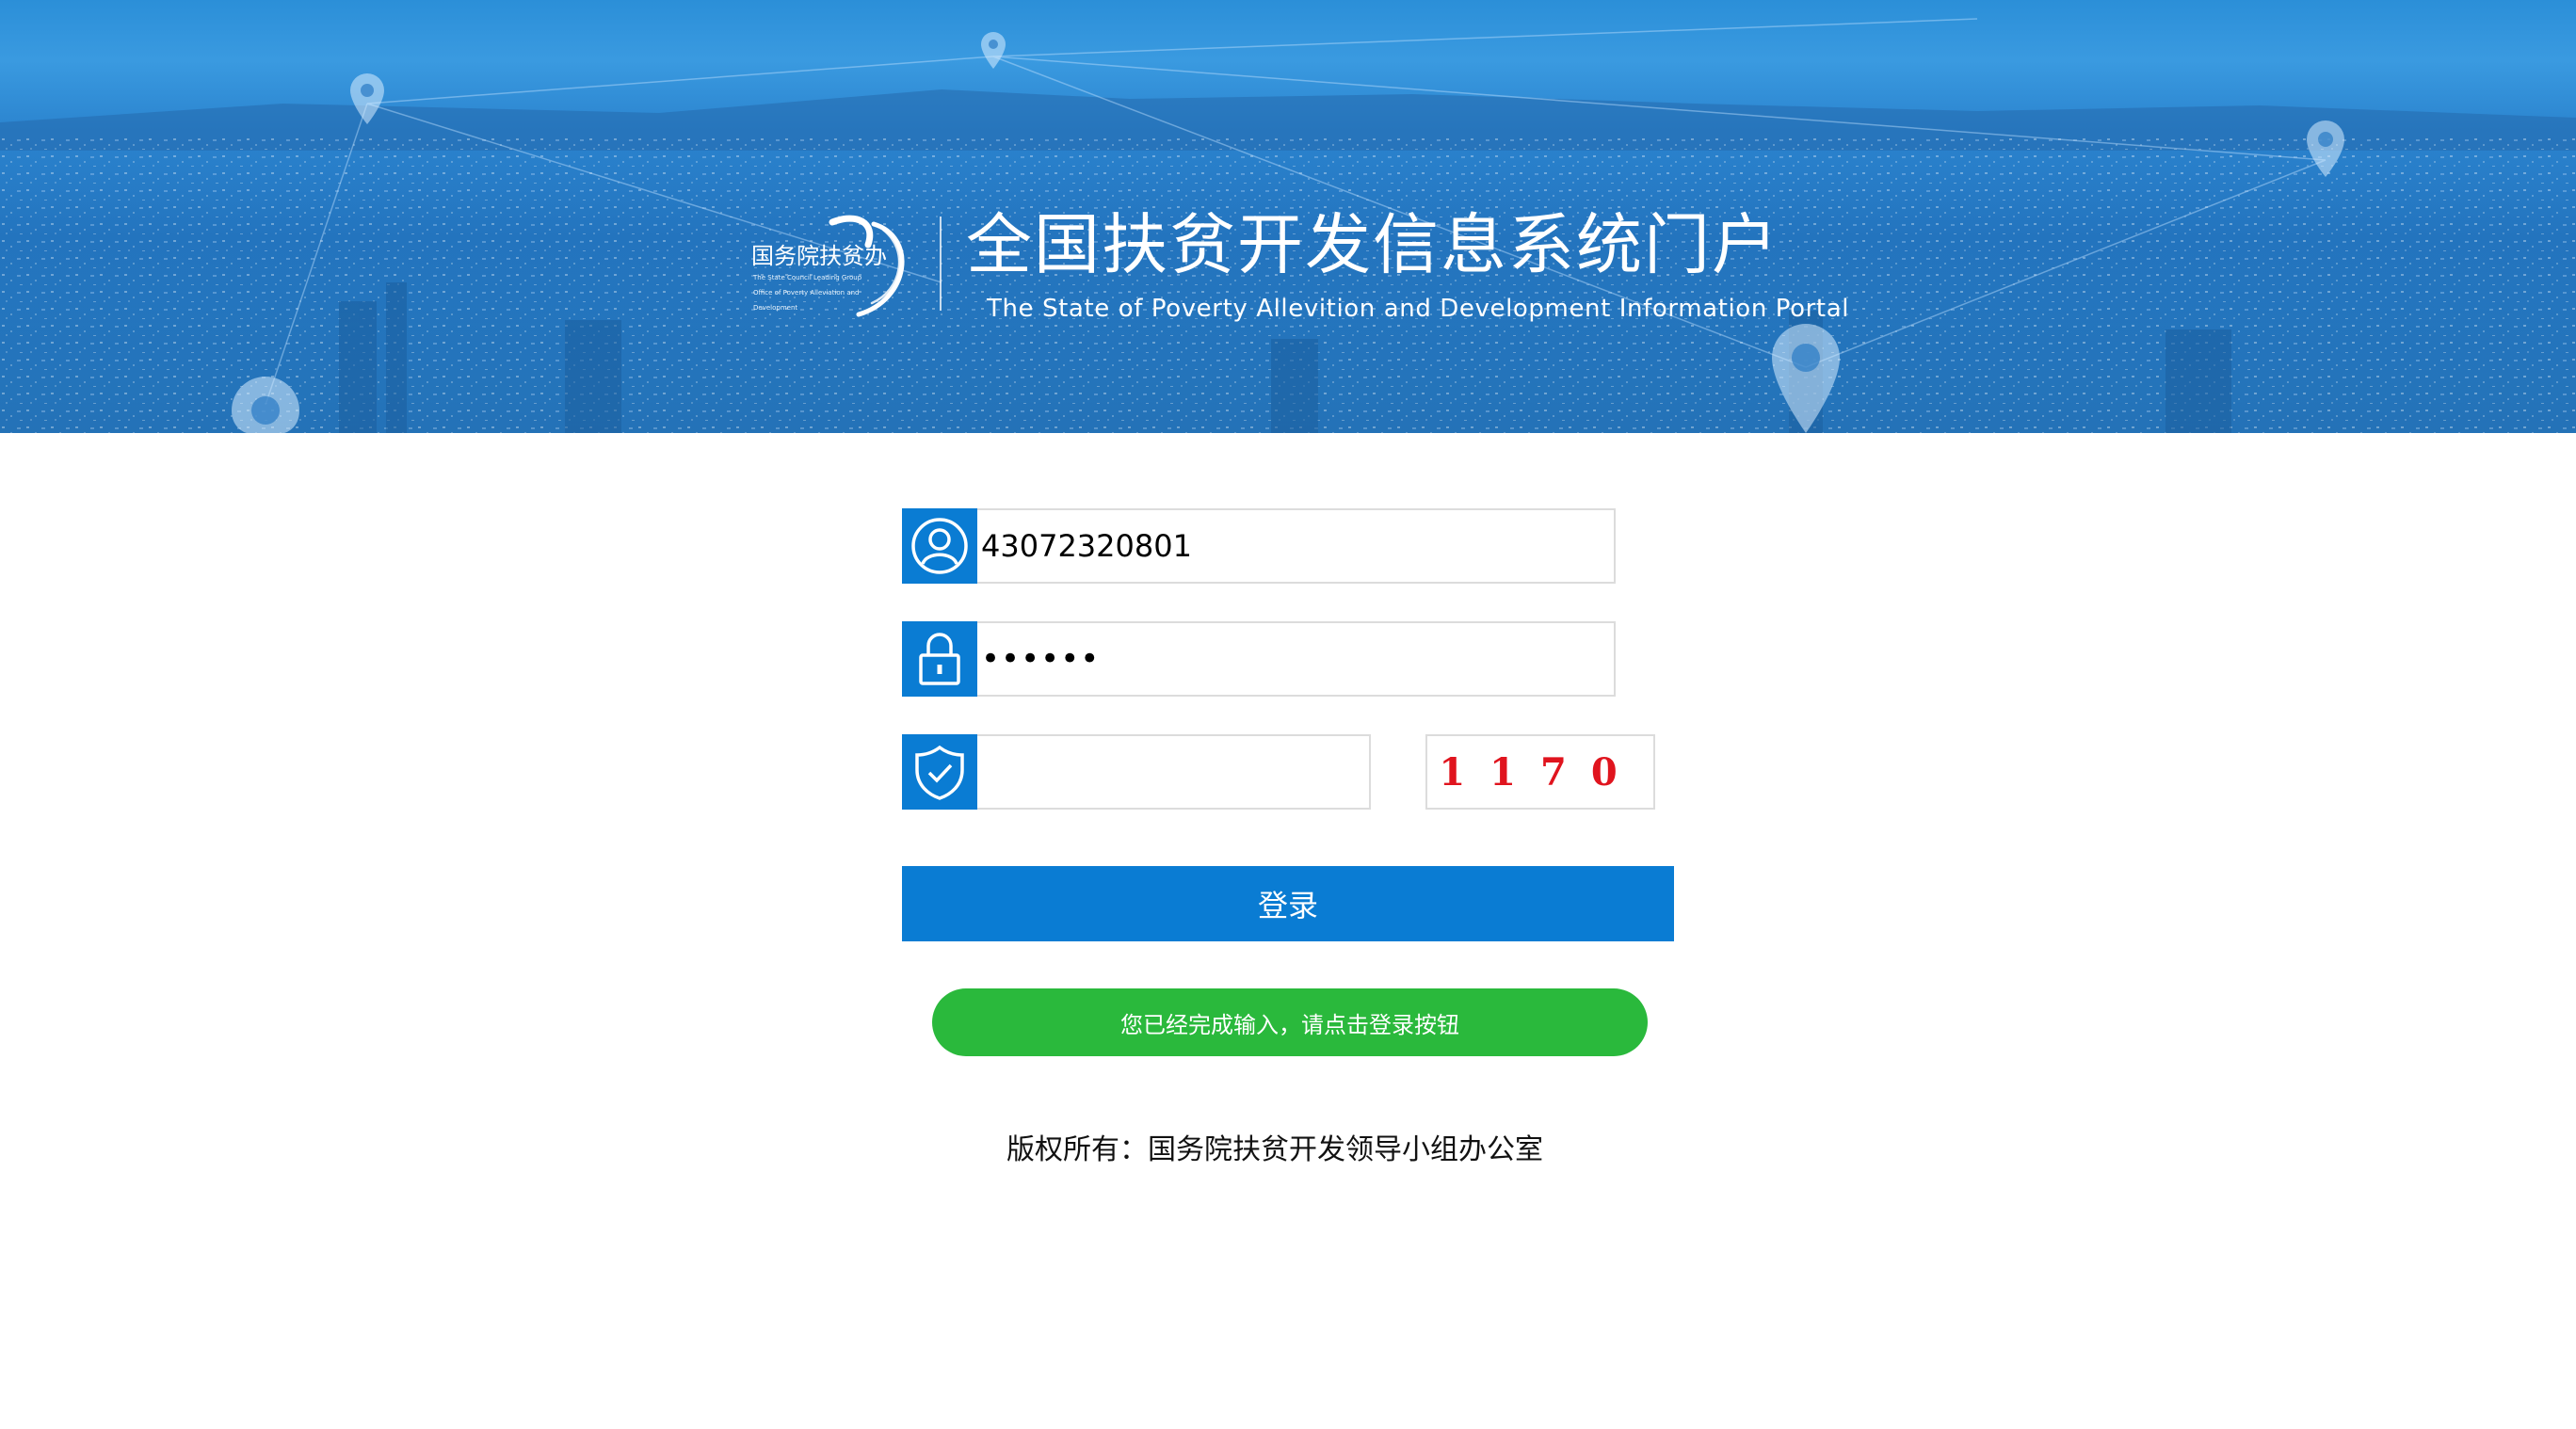 Image resolution: width=2576 pixels, height=1429 pixels. What do you see at coordinates (1290, 1022) in the screenshot?
I see `status-message: 您已经完成输入，请点击登录按钮` at bounding box center [1290, 1022].